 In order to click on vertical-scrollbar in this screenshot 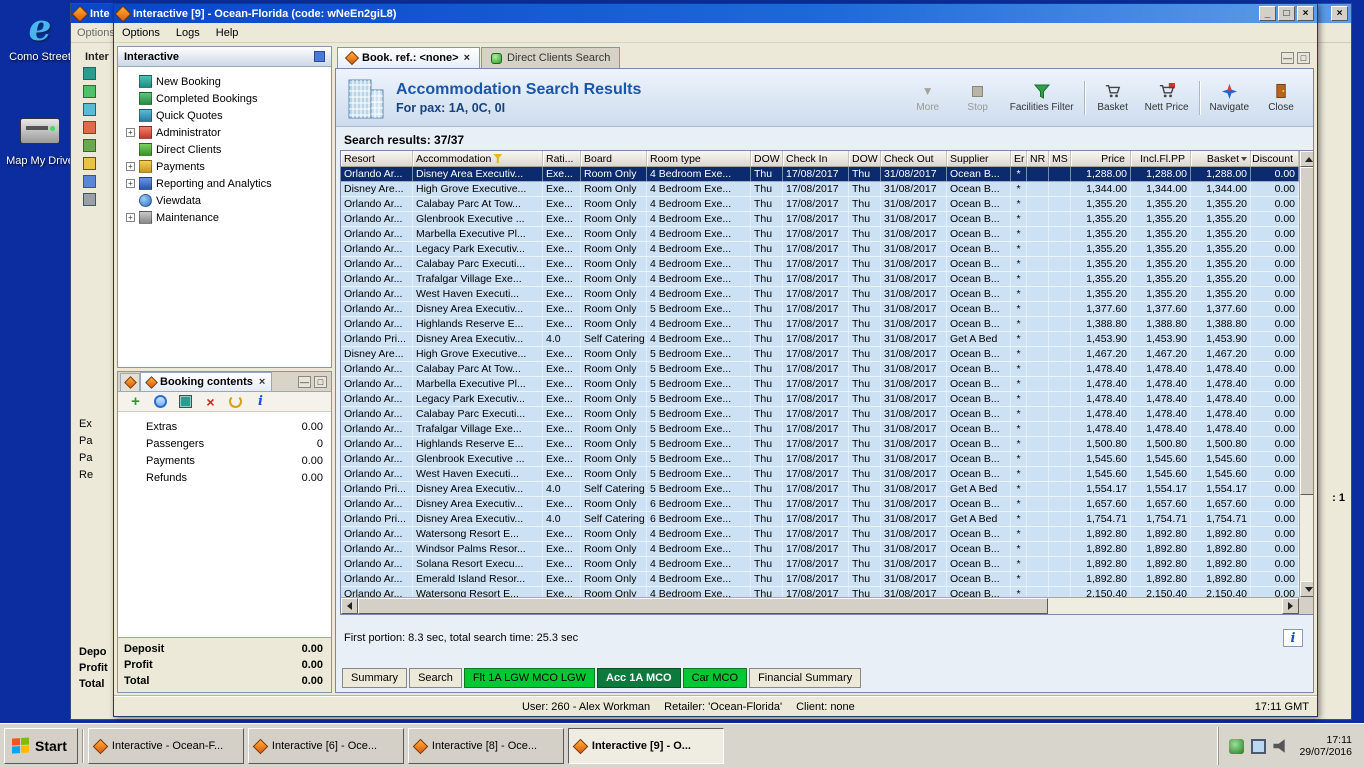, I will do `click(1306, 374)`.